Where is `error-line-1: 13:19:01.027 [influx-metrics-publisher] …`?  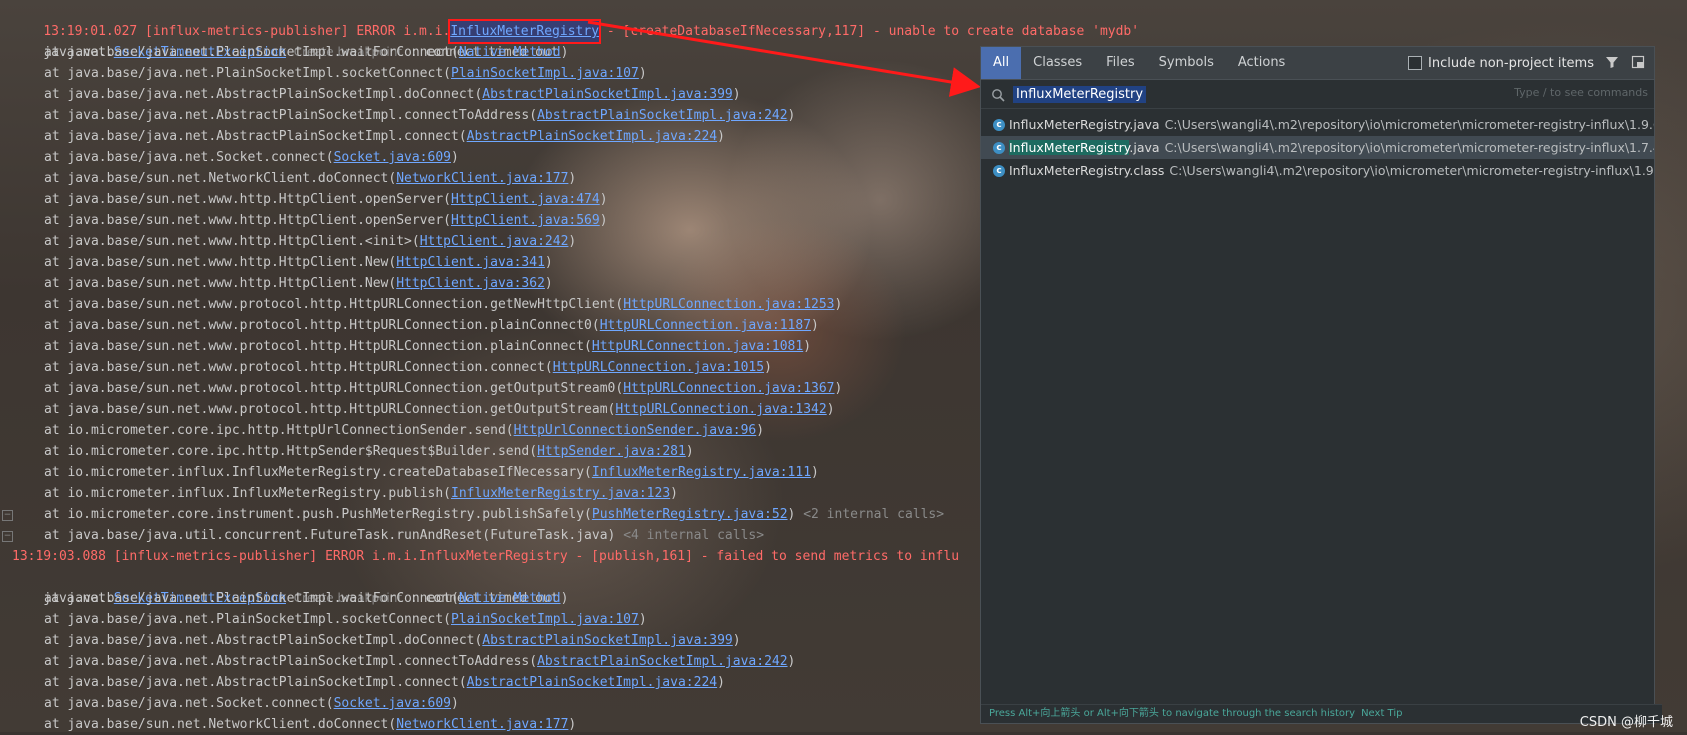 error-line-1: 13:19:01.027 [influx-metrics-publisher] … is located at coordinates (575, 22).